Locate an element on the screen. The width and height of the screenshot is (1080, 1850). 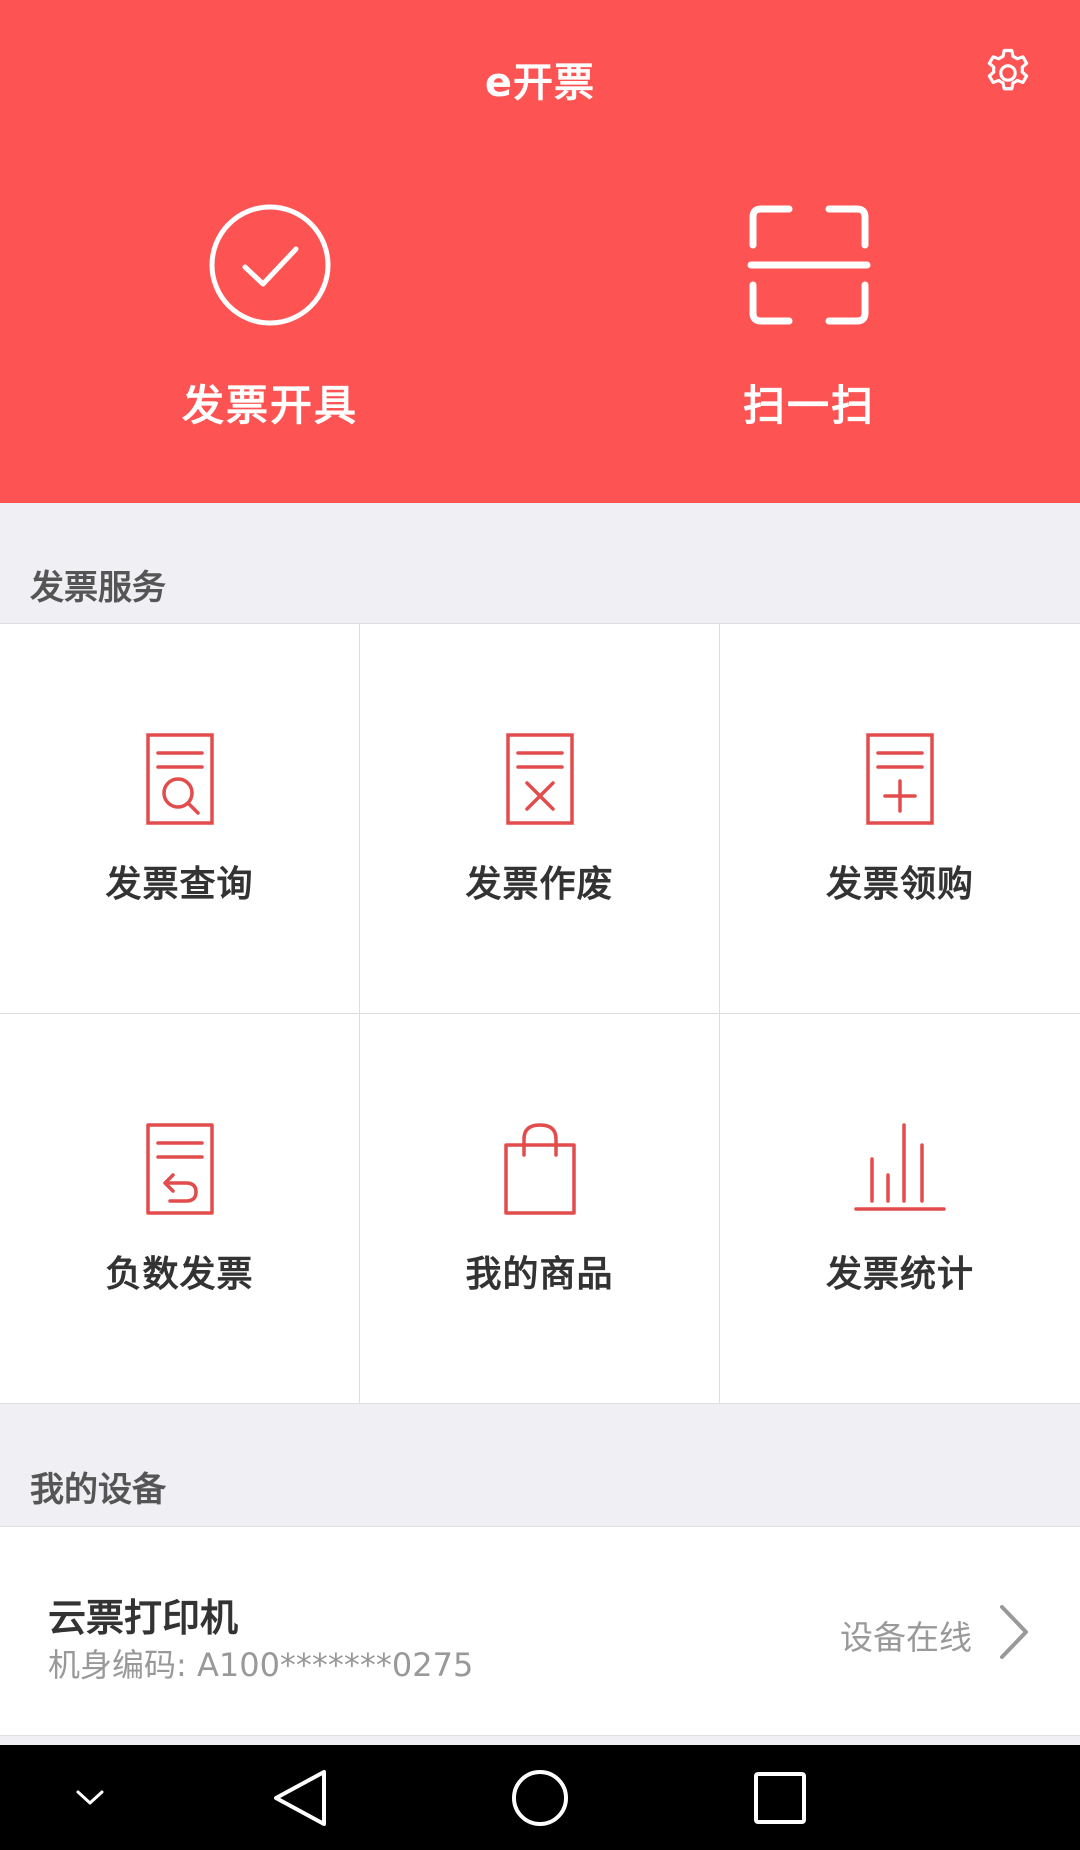
negative-invoice-button: 负数发票 is located at coordinates (180, 1209).